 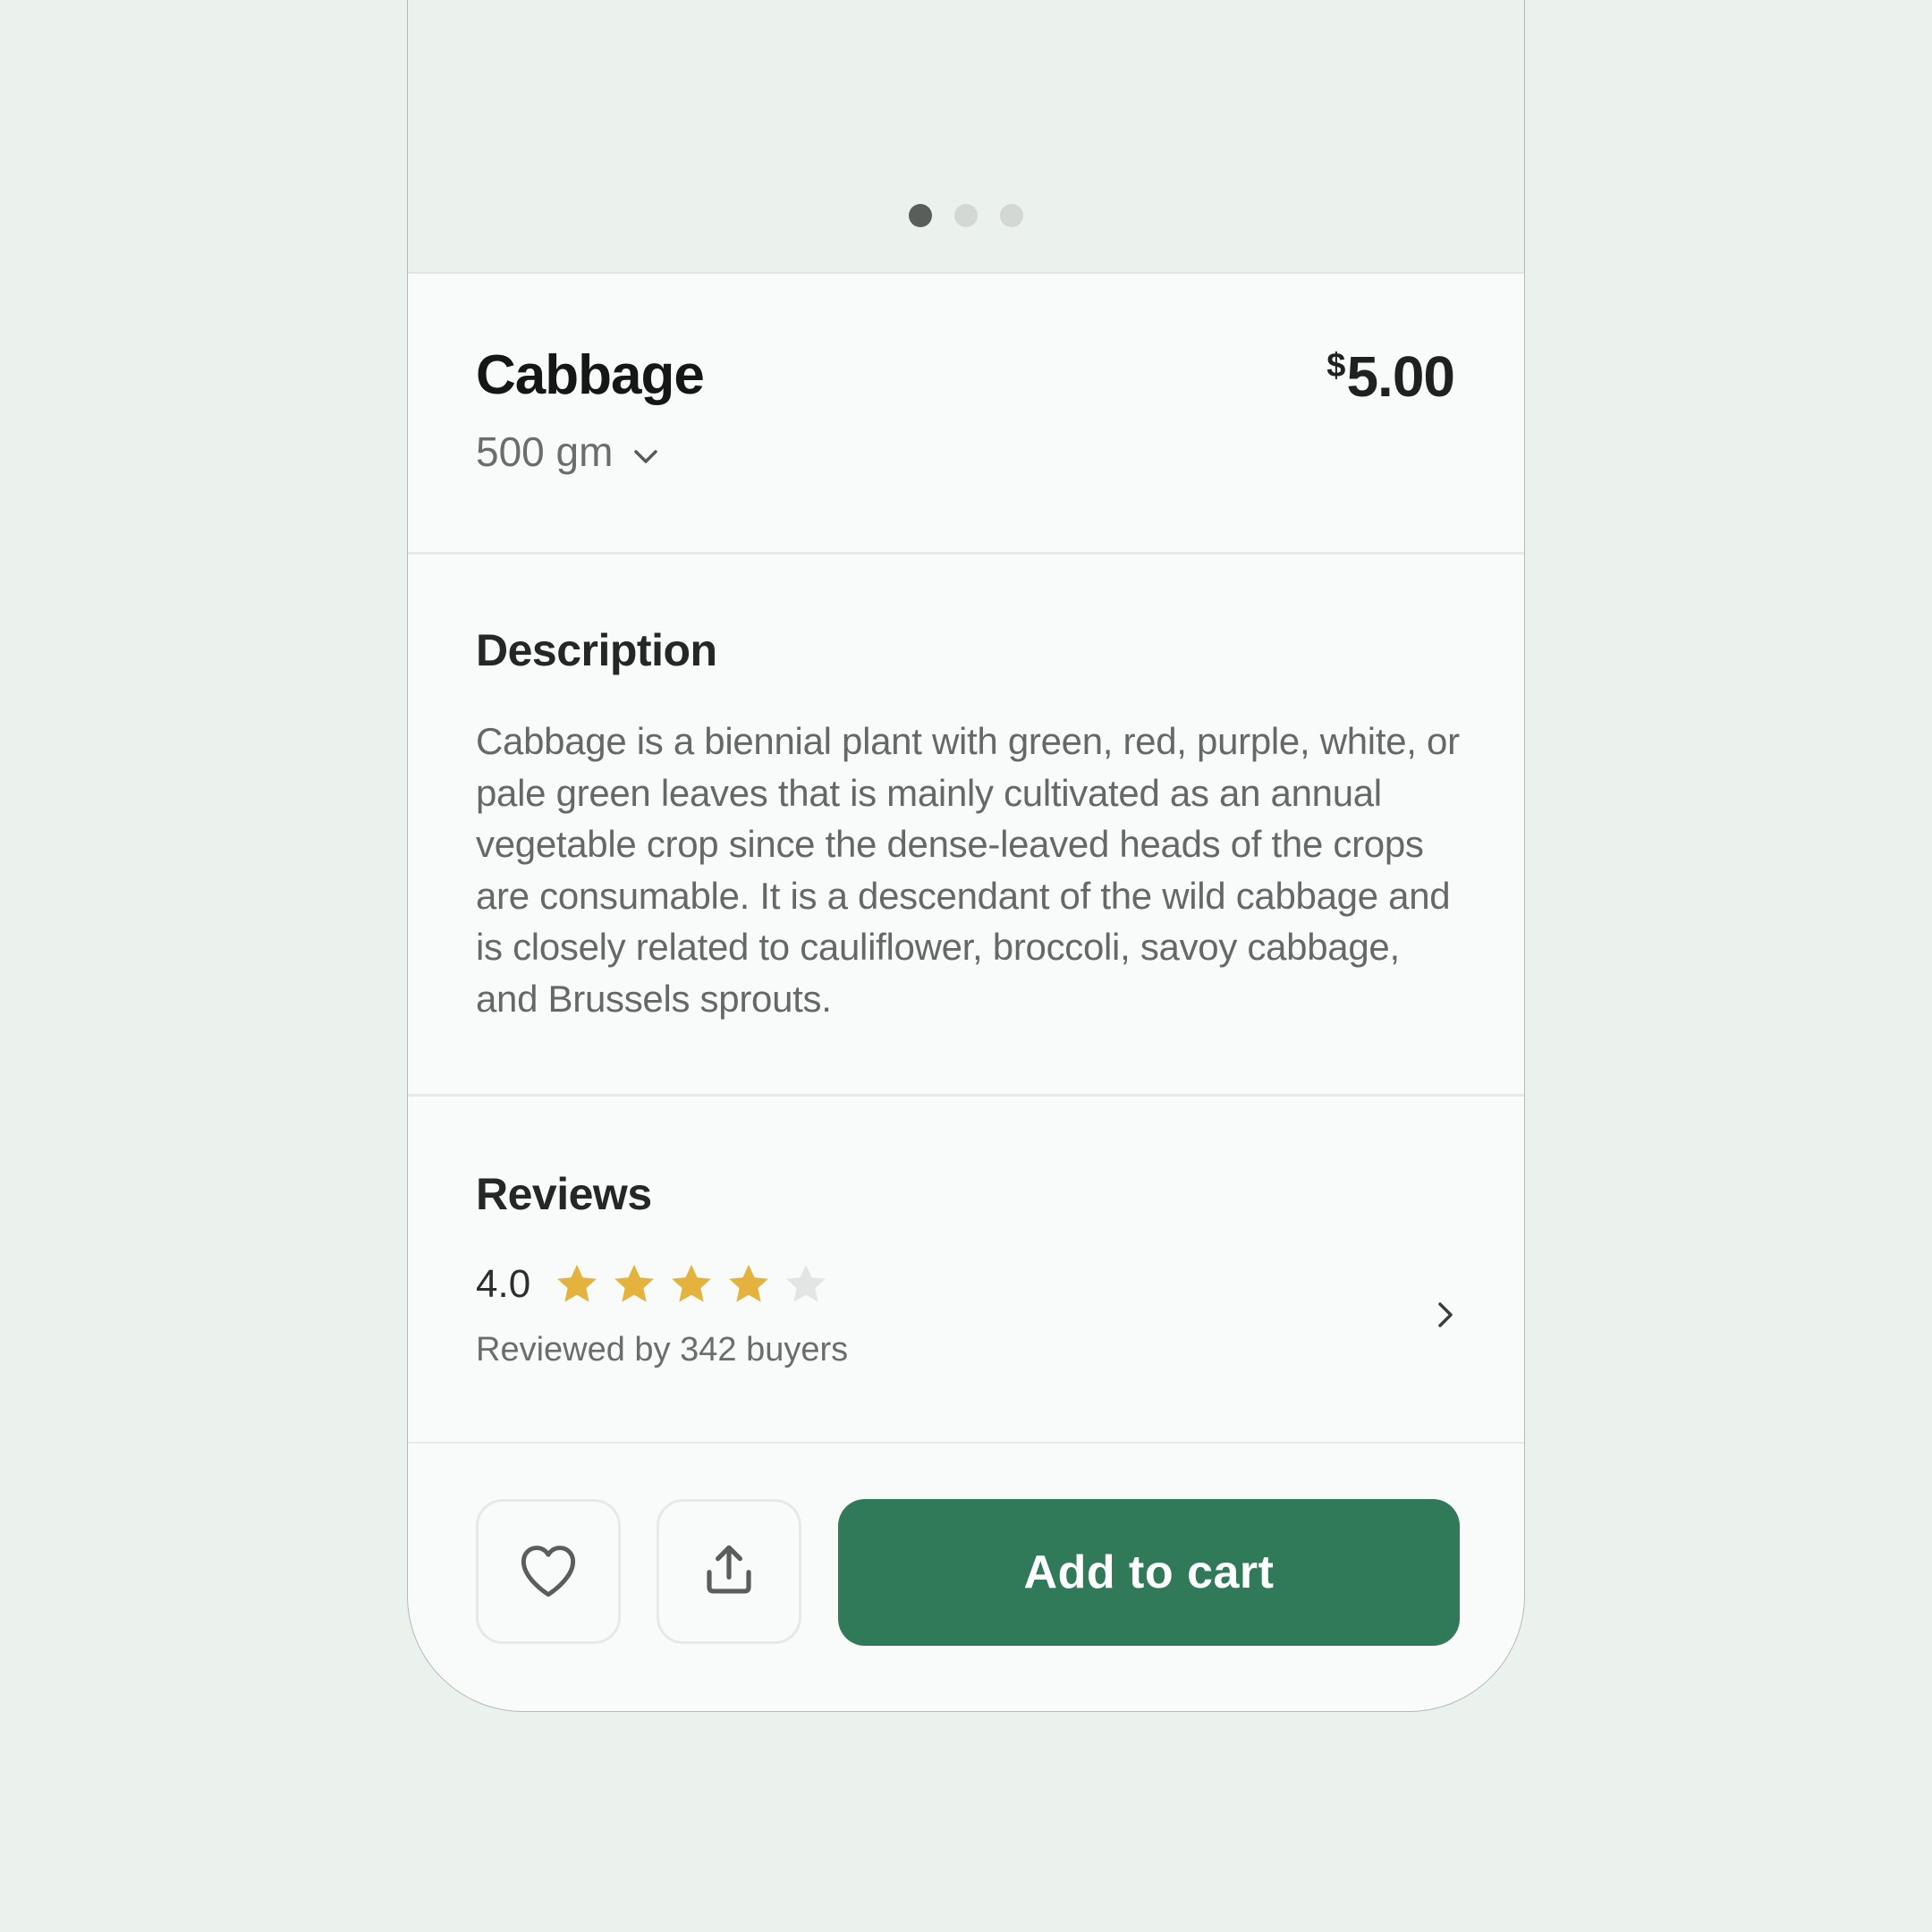 I want to click on reviews-section: Reviews 4.0 Reviewed by 342 buyers, so click(x=966, y=1270).